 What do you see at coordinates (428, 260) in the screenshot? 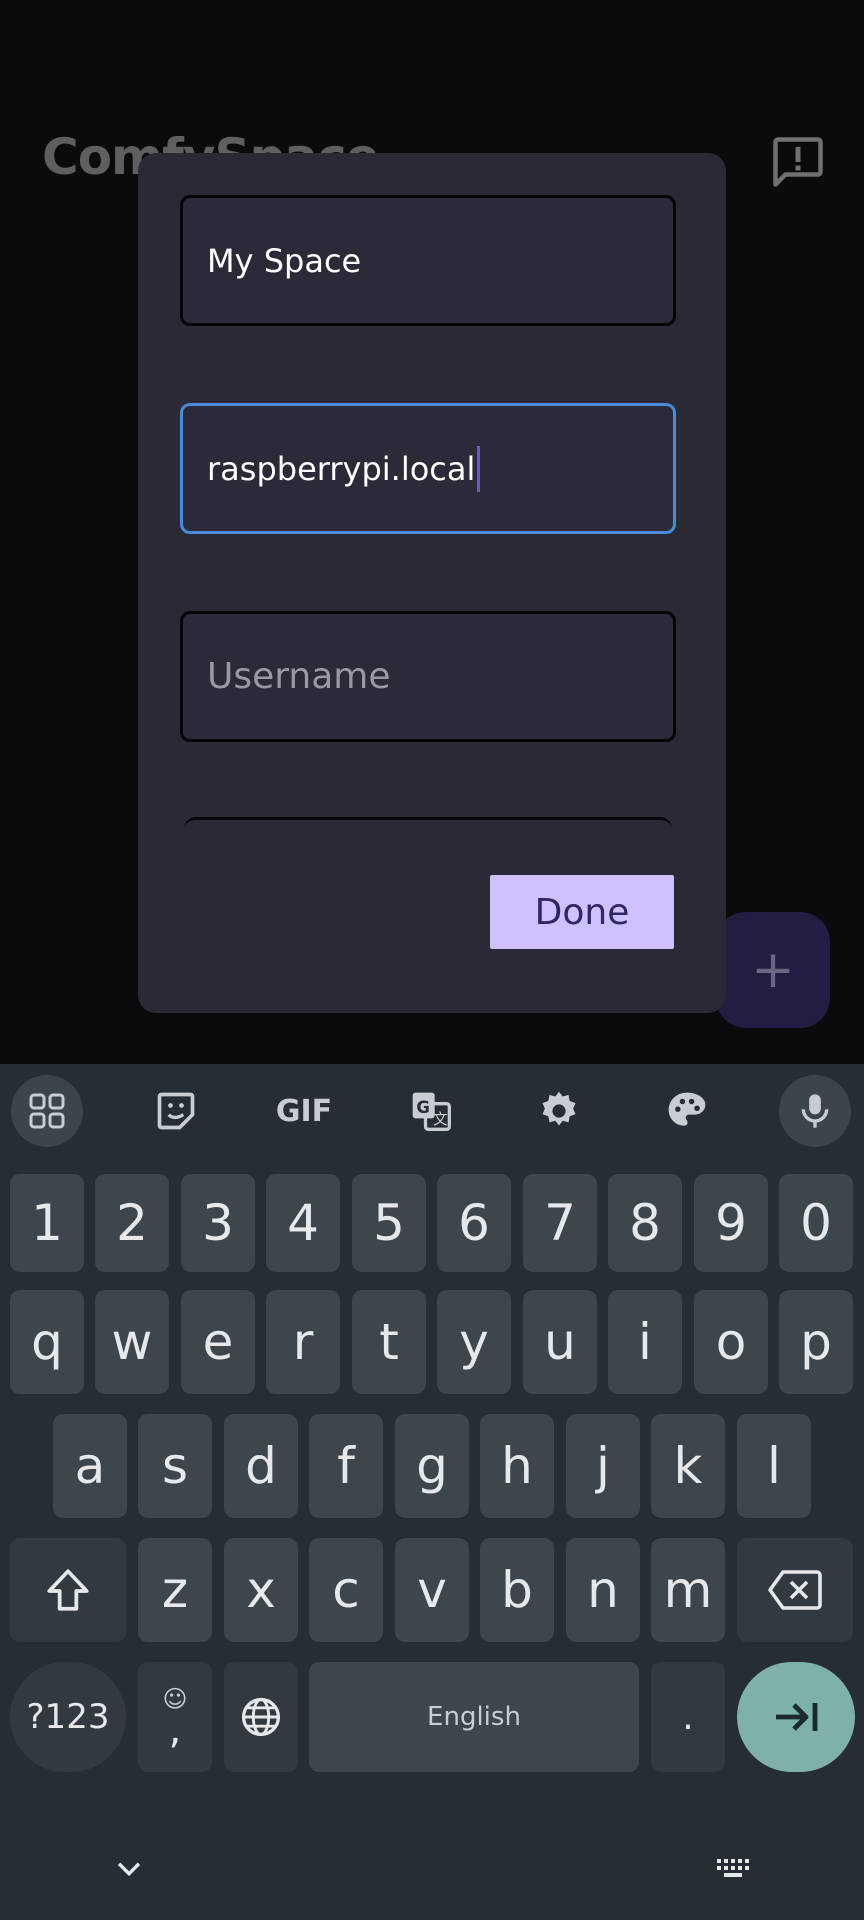
I see `name-field: My Space` at bounding box center [428, 260].